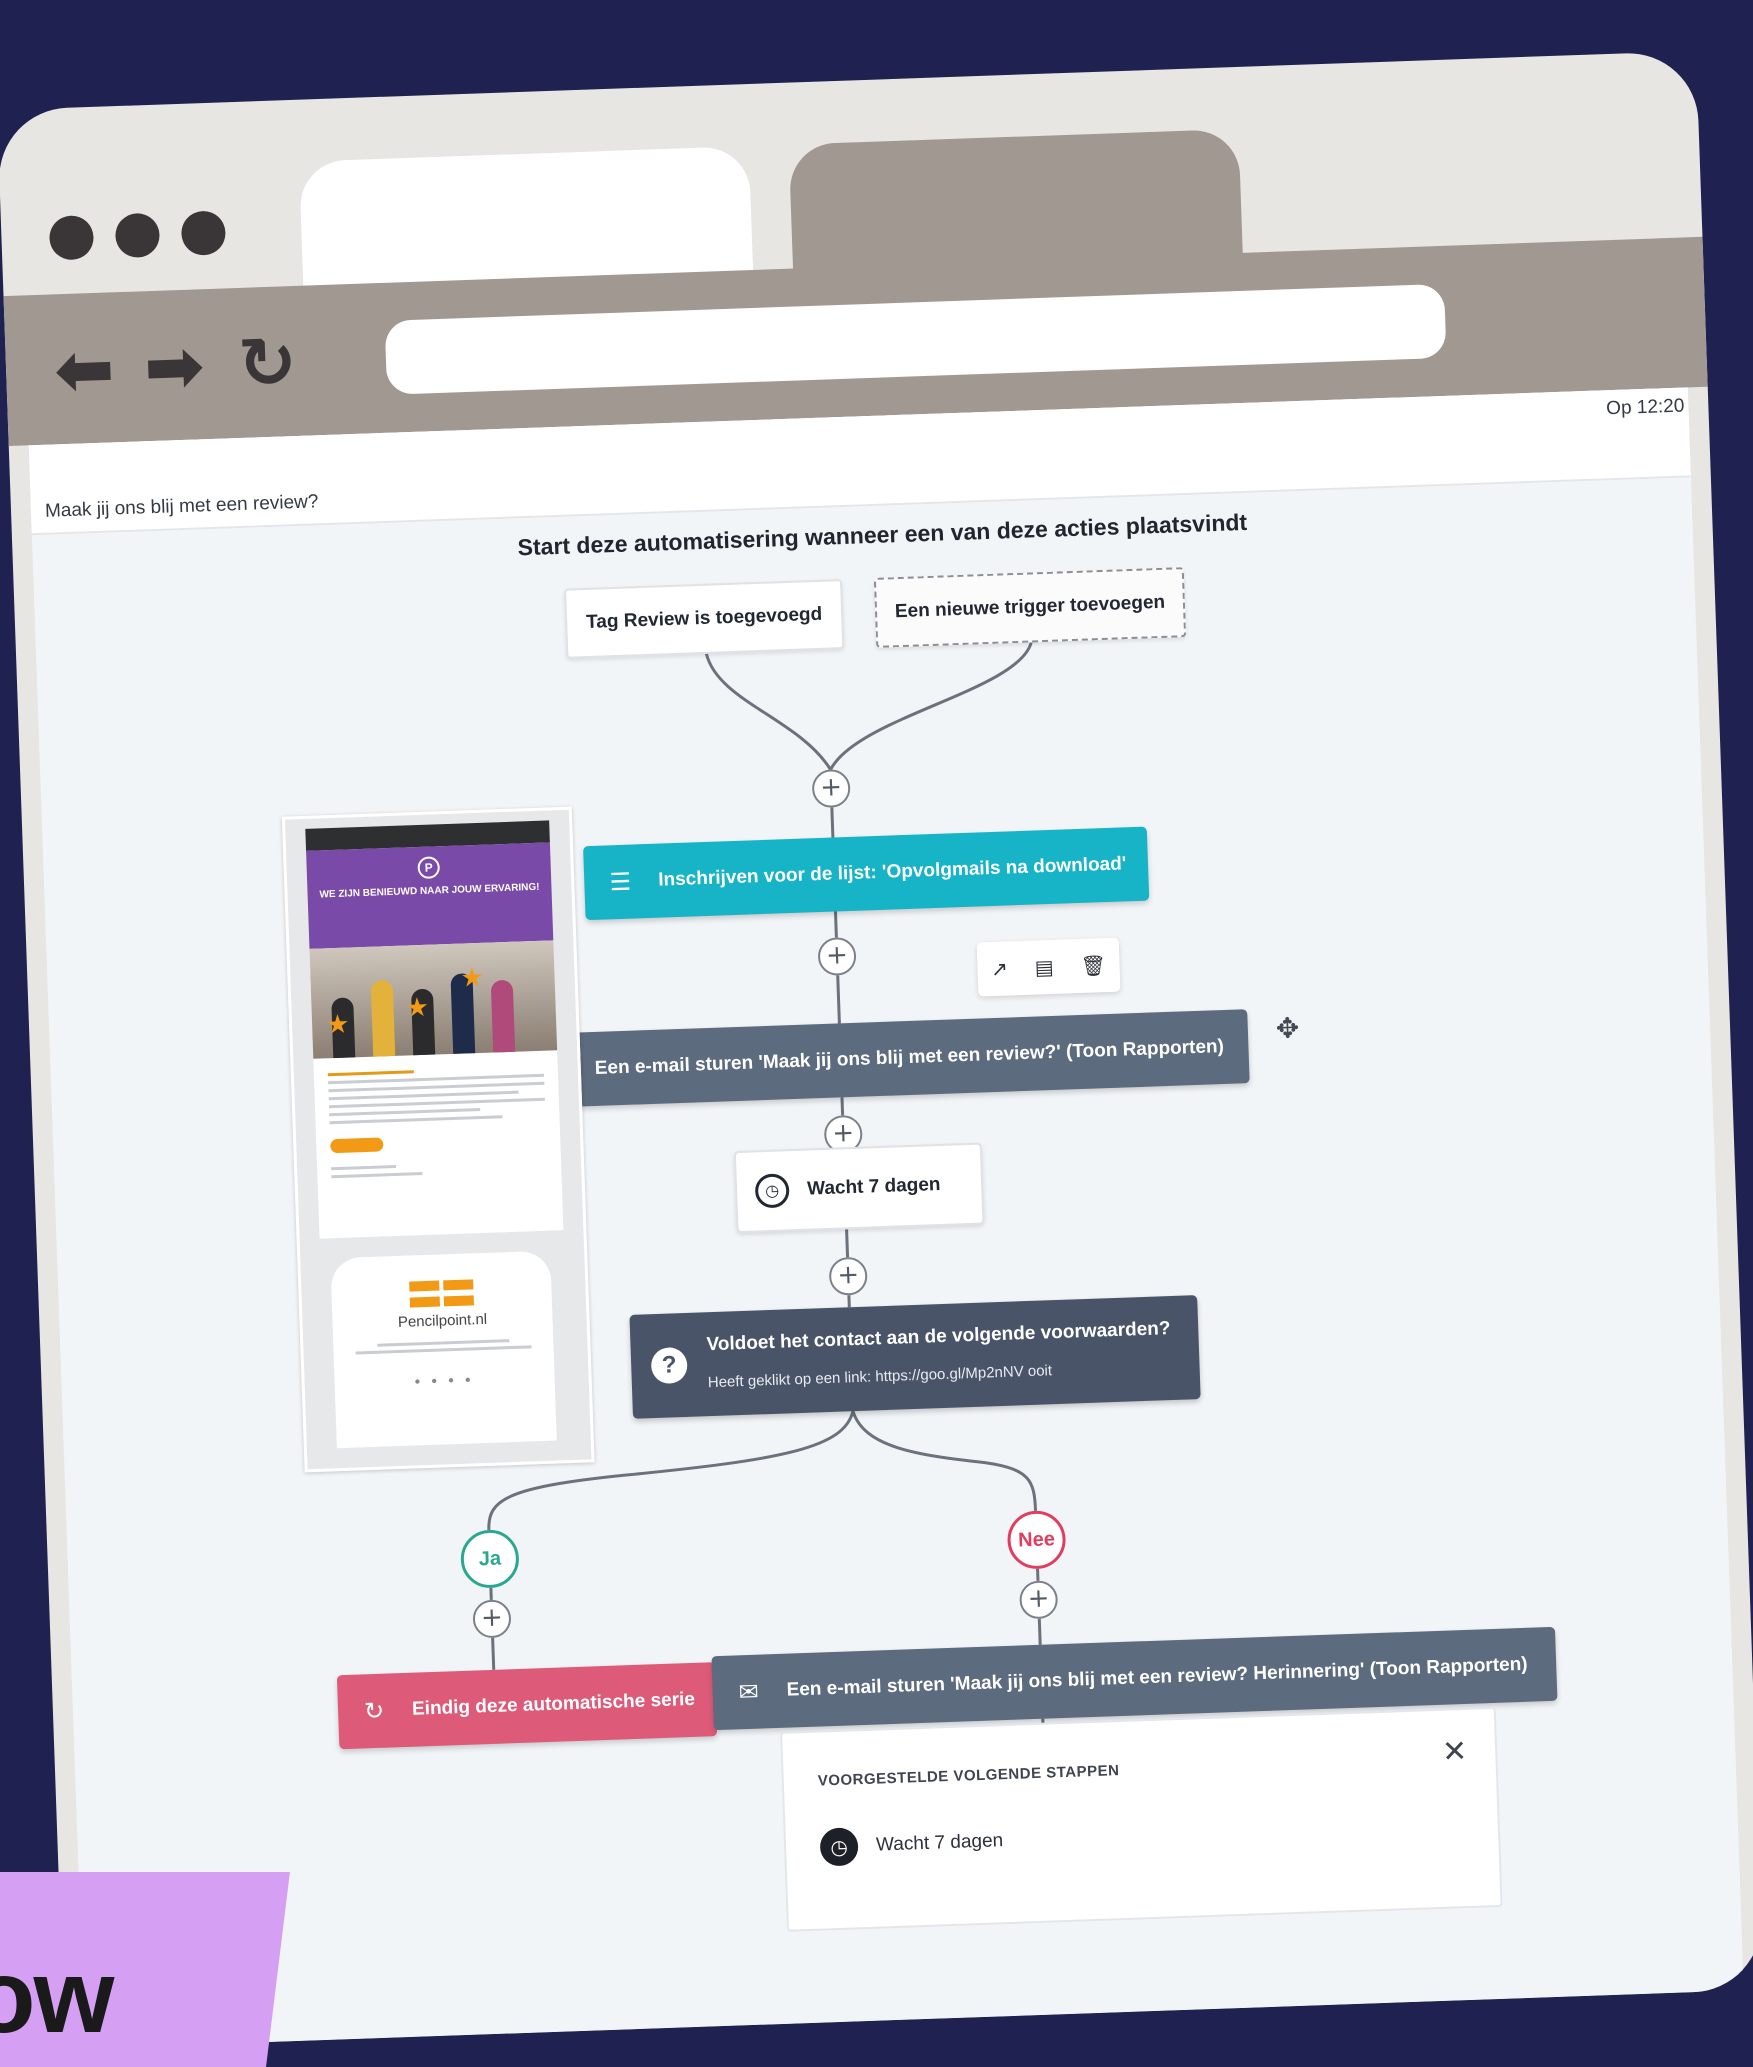  What do you see at coordinates (433, 999) in the screenshot?
I see `team-photo: ★ ★ ★` at bounding box center [433, 999].